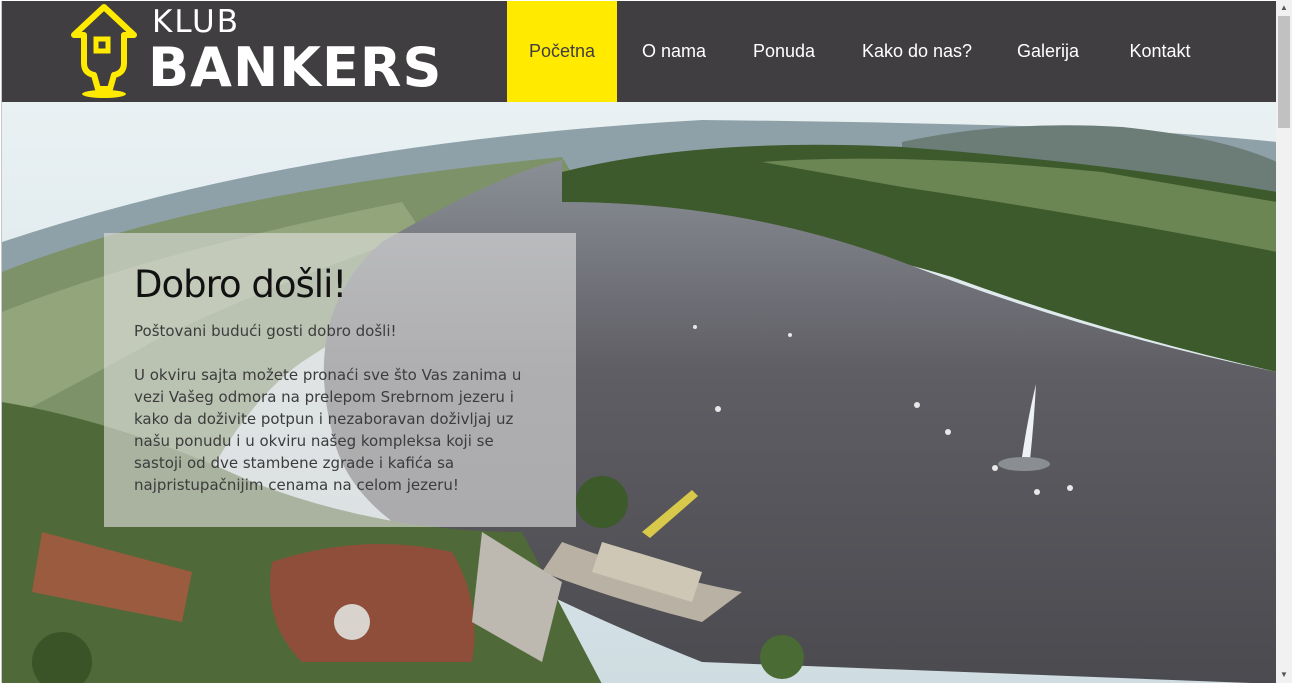 This screenshot has width=1292, height=683. I want to click on nav-item-kako-do-nas: Kako do nas?, so click(917, 51).